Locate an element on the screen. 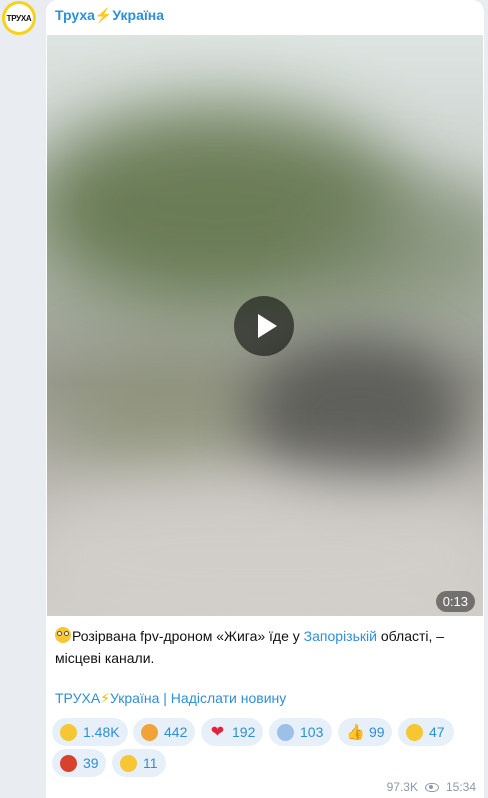 This screenshot has height=798, width=488. caption-text-1: Розірвана fpv-дроном «Жига» їде у is located at coordinates (188, 636).